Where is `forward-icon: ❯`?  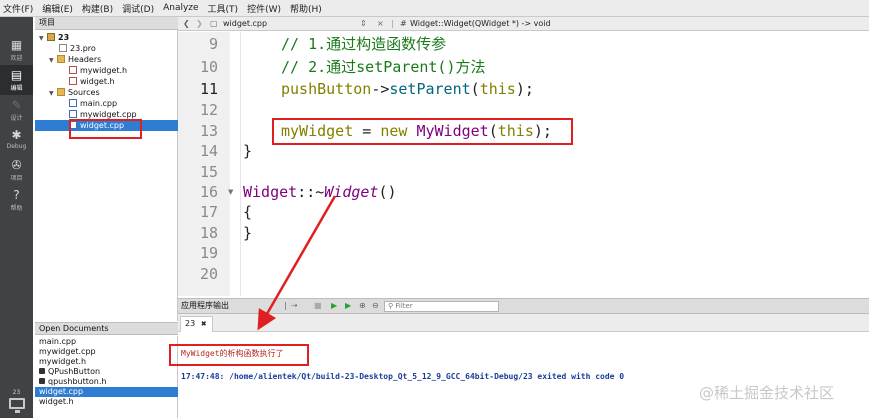 forward-icon: ❯ is located at coordinates (199, 23).